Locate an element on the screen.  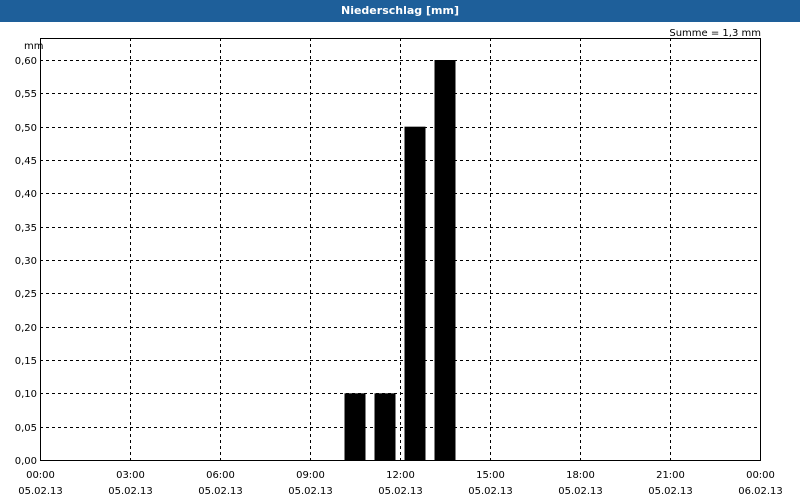
y-tick-label: 0,10 is located at coordinates (26, 394).